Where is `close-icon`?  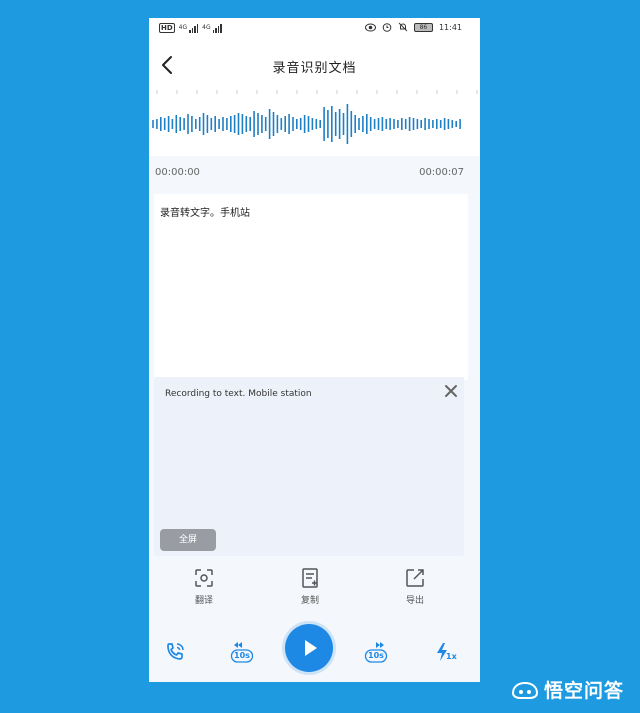 close-icon is located at coordinates (451, 391).